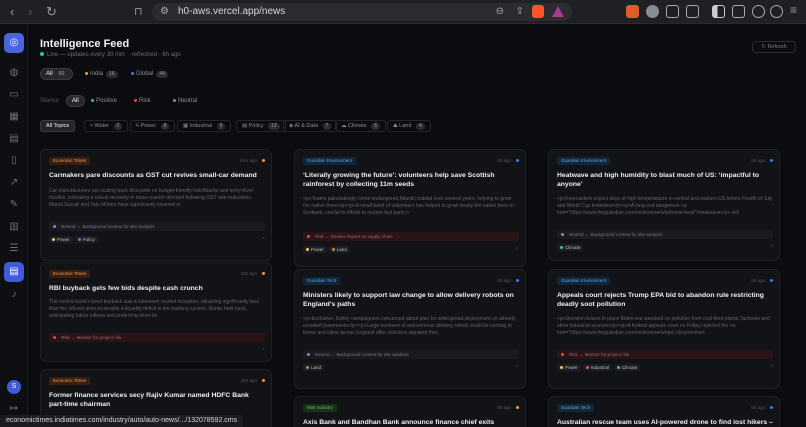 The image size is (806, 427). What do you see at coordinates (101, 74) in the screenshot?
I see `region-india: India 16` at bounding box center [101, 74].